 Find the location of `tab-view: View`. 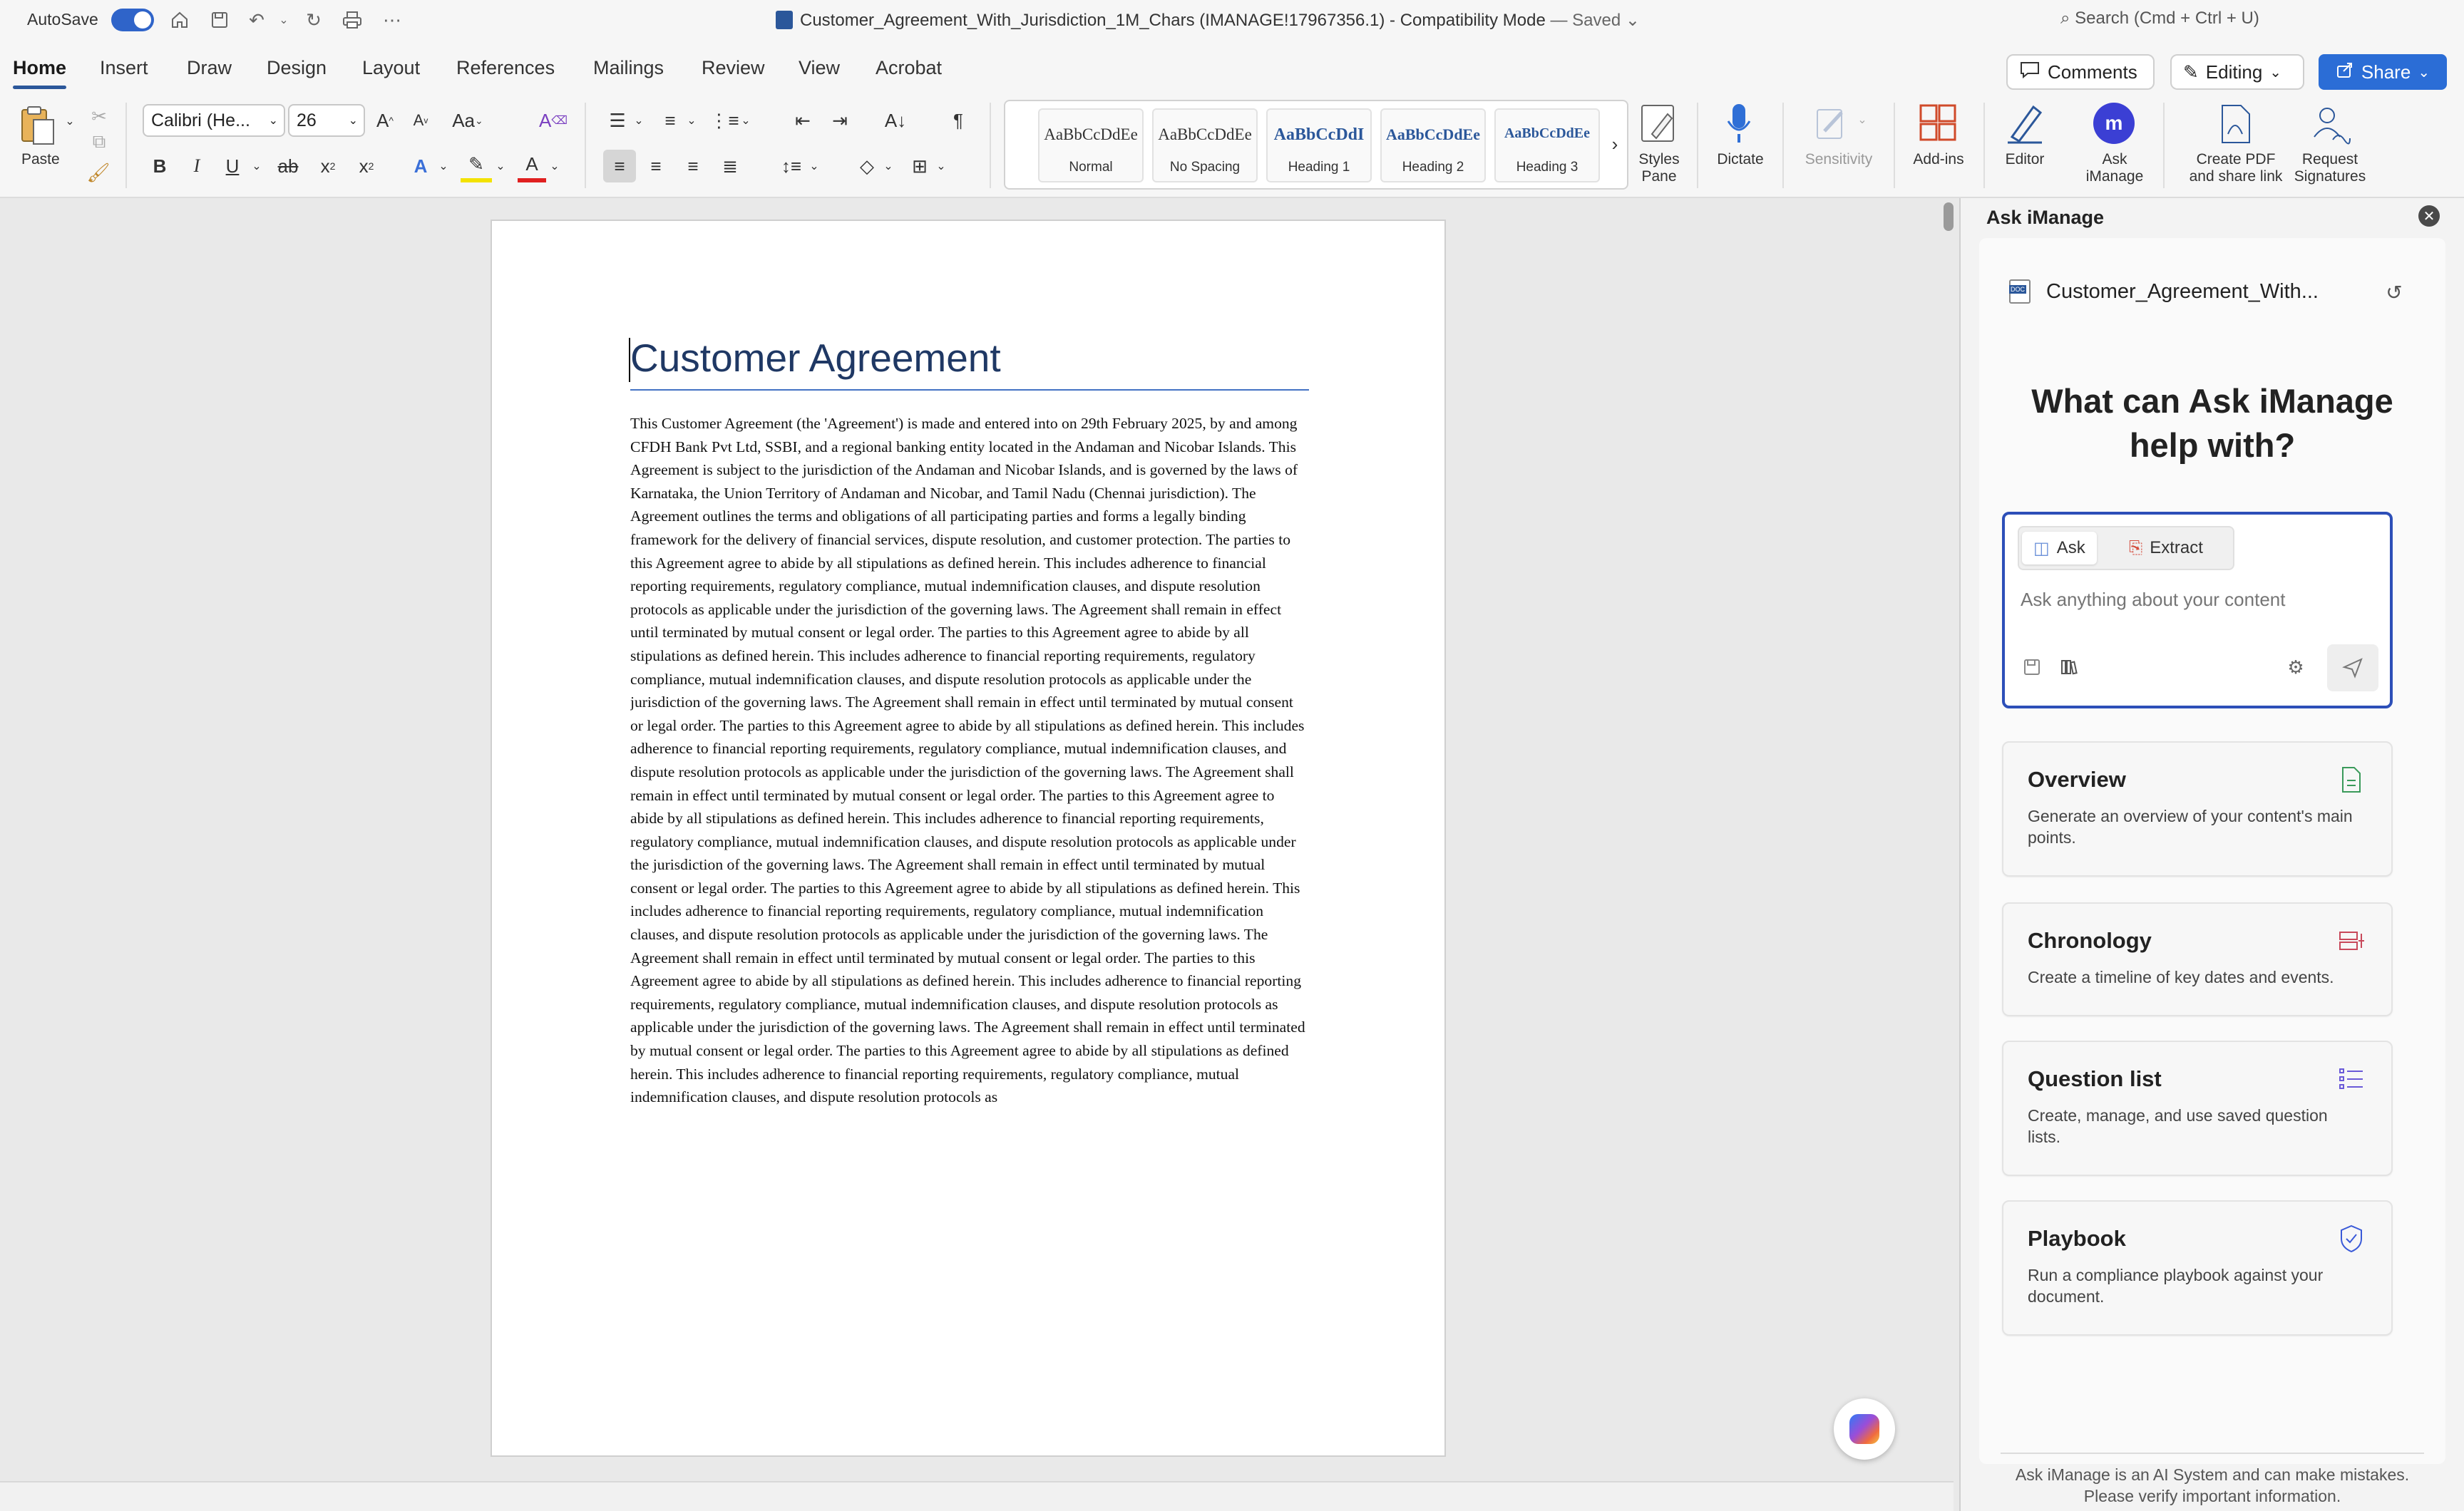

tab-view: View is located at coordinates (819, 68).